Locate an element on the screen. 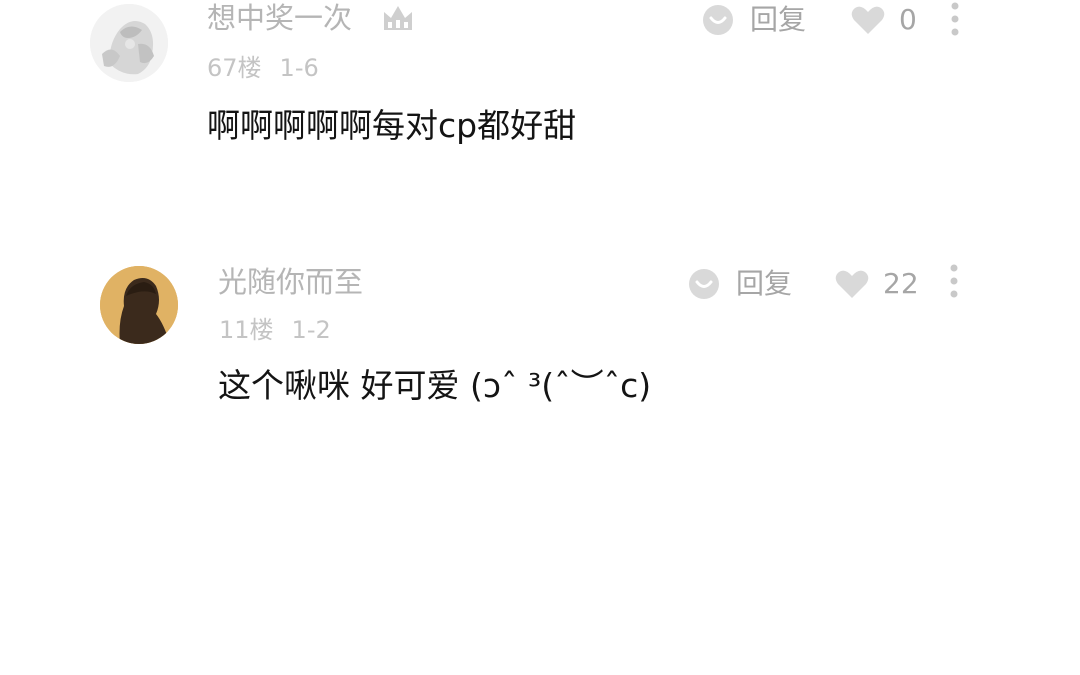  comment-meta: 67楼 1-6 is located at coordinates (263, 68).